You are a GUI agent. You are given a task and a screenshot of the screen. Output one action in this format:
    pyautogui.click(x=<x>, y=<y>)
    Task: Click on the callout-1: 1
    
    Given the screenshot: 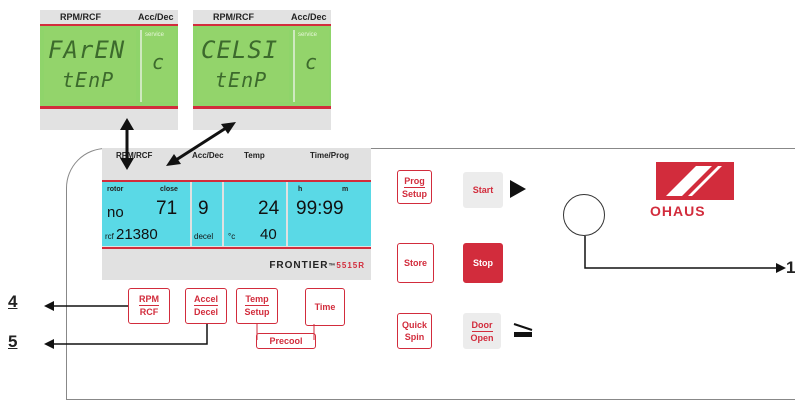 What is the action you would take?
    pyautogui.click(x=790, y=268)
    